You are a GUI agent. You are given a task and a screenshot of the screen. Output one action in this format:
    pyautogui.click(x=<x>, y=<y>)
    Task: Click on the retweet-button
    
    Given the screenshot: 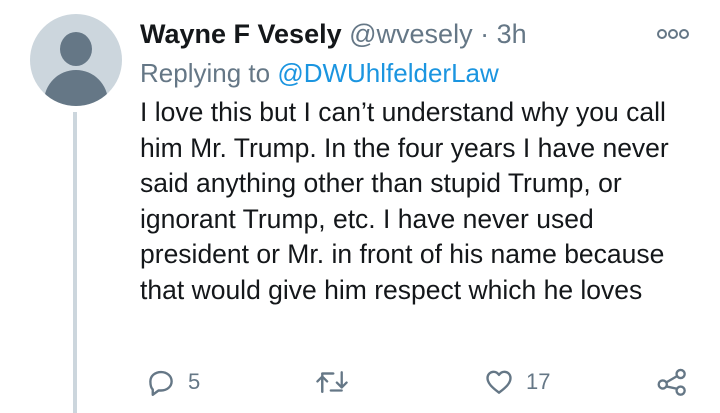 What is the action you would take?
    pyautogui.click(x=338, y=382)
    